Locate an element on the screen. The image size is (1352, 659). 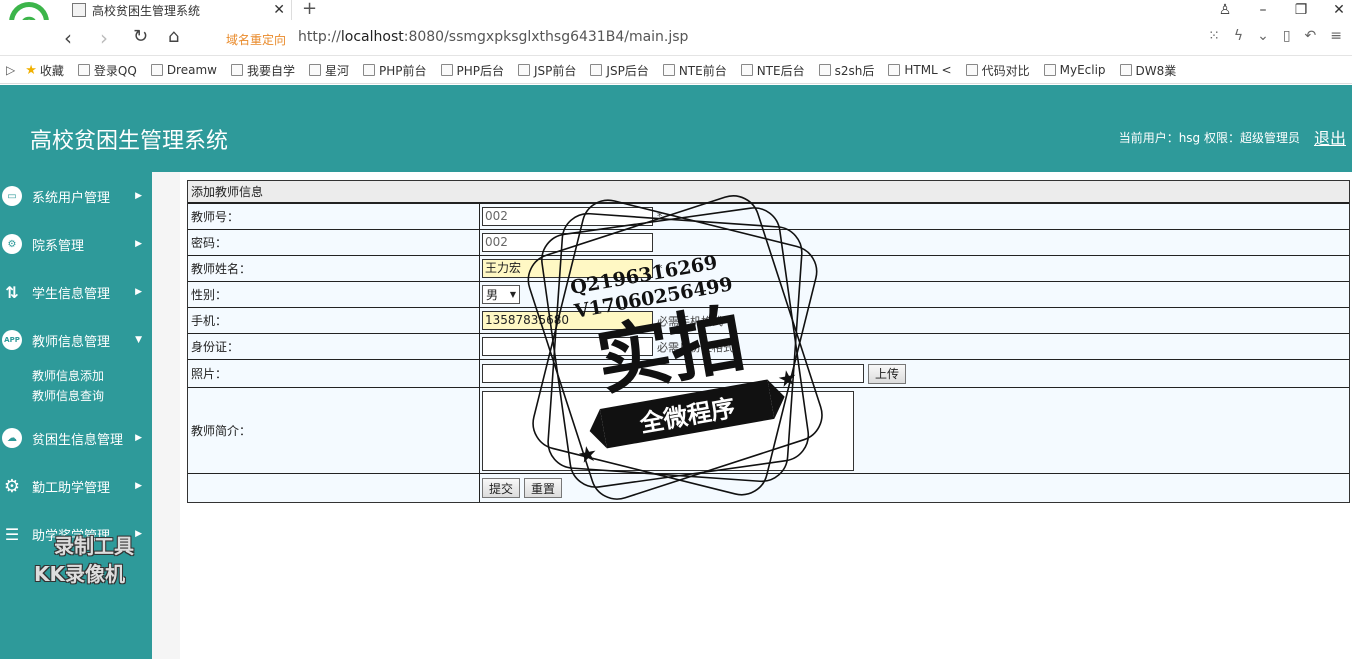
bookmark-item: HTML < is located at coordinates (920, 70).